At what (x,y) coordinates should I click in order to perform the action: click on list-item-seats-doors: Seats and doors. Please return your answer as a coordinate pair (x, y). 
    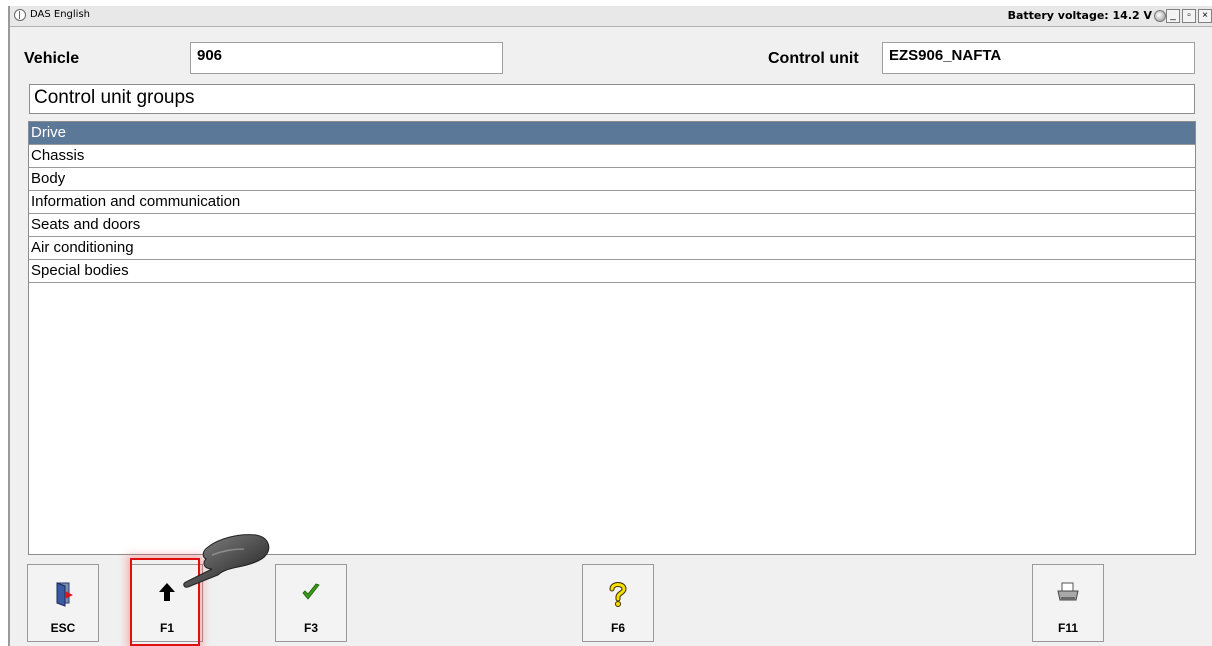
    Looking at the image, I should click on (612, 225).